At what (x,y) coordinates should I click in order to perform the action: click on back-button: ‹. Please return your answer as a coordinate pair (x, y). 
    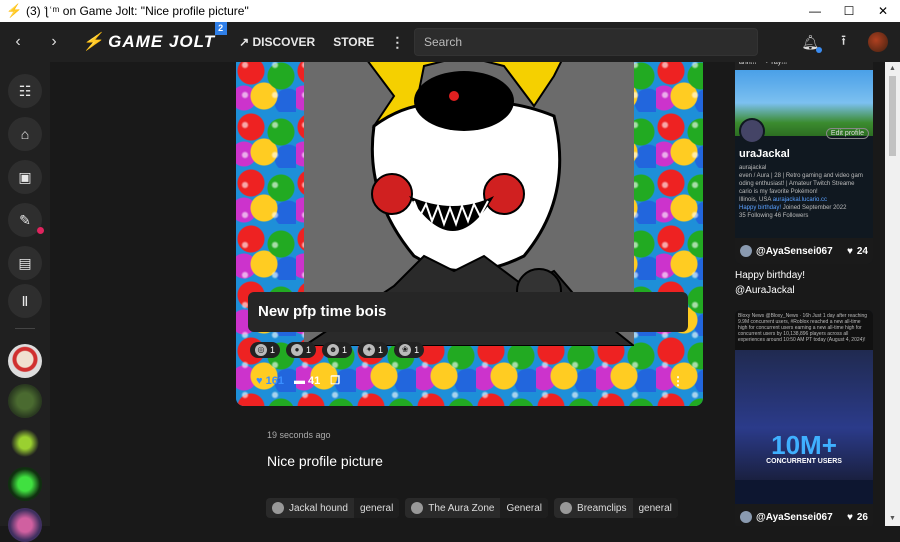
    Looking at the image, I should click on (18, 42).